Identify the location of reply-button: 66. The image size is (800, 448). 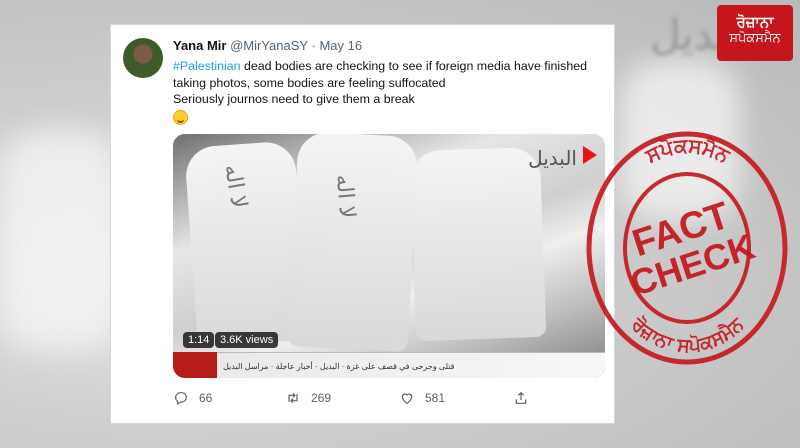
(192, 398).